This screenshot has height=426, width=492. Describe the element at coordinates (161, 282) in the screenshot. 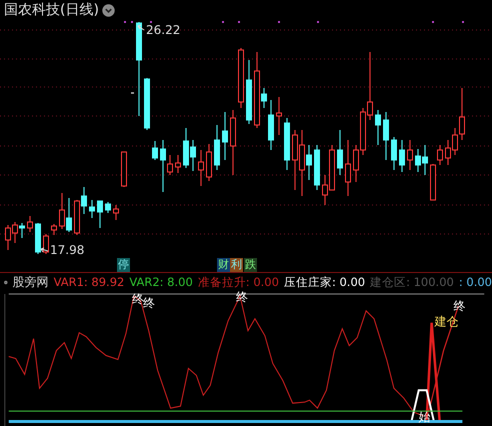

I see `indicator-value: VAR2: 8.00` at that location.